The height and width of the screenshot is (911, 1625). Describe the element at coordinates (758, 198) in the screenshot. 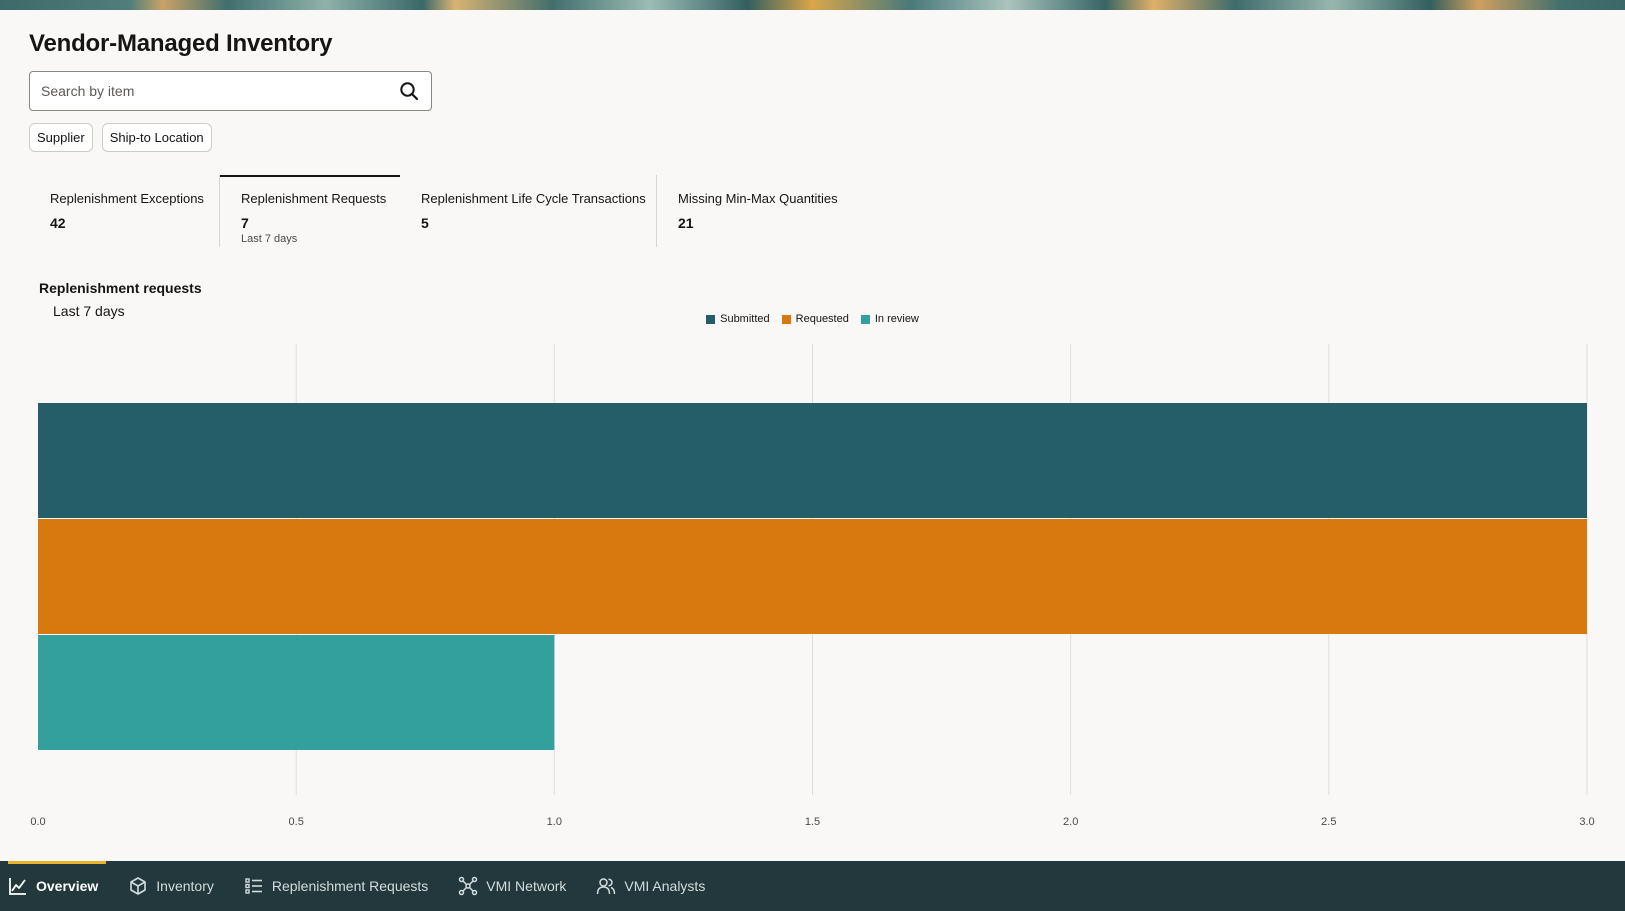

I see `metric-label: Missing Min-Max Quantities` at that location.